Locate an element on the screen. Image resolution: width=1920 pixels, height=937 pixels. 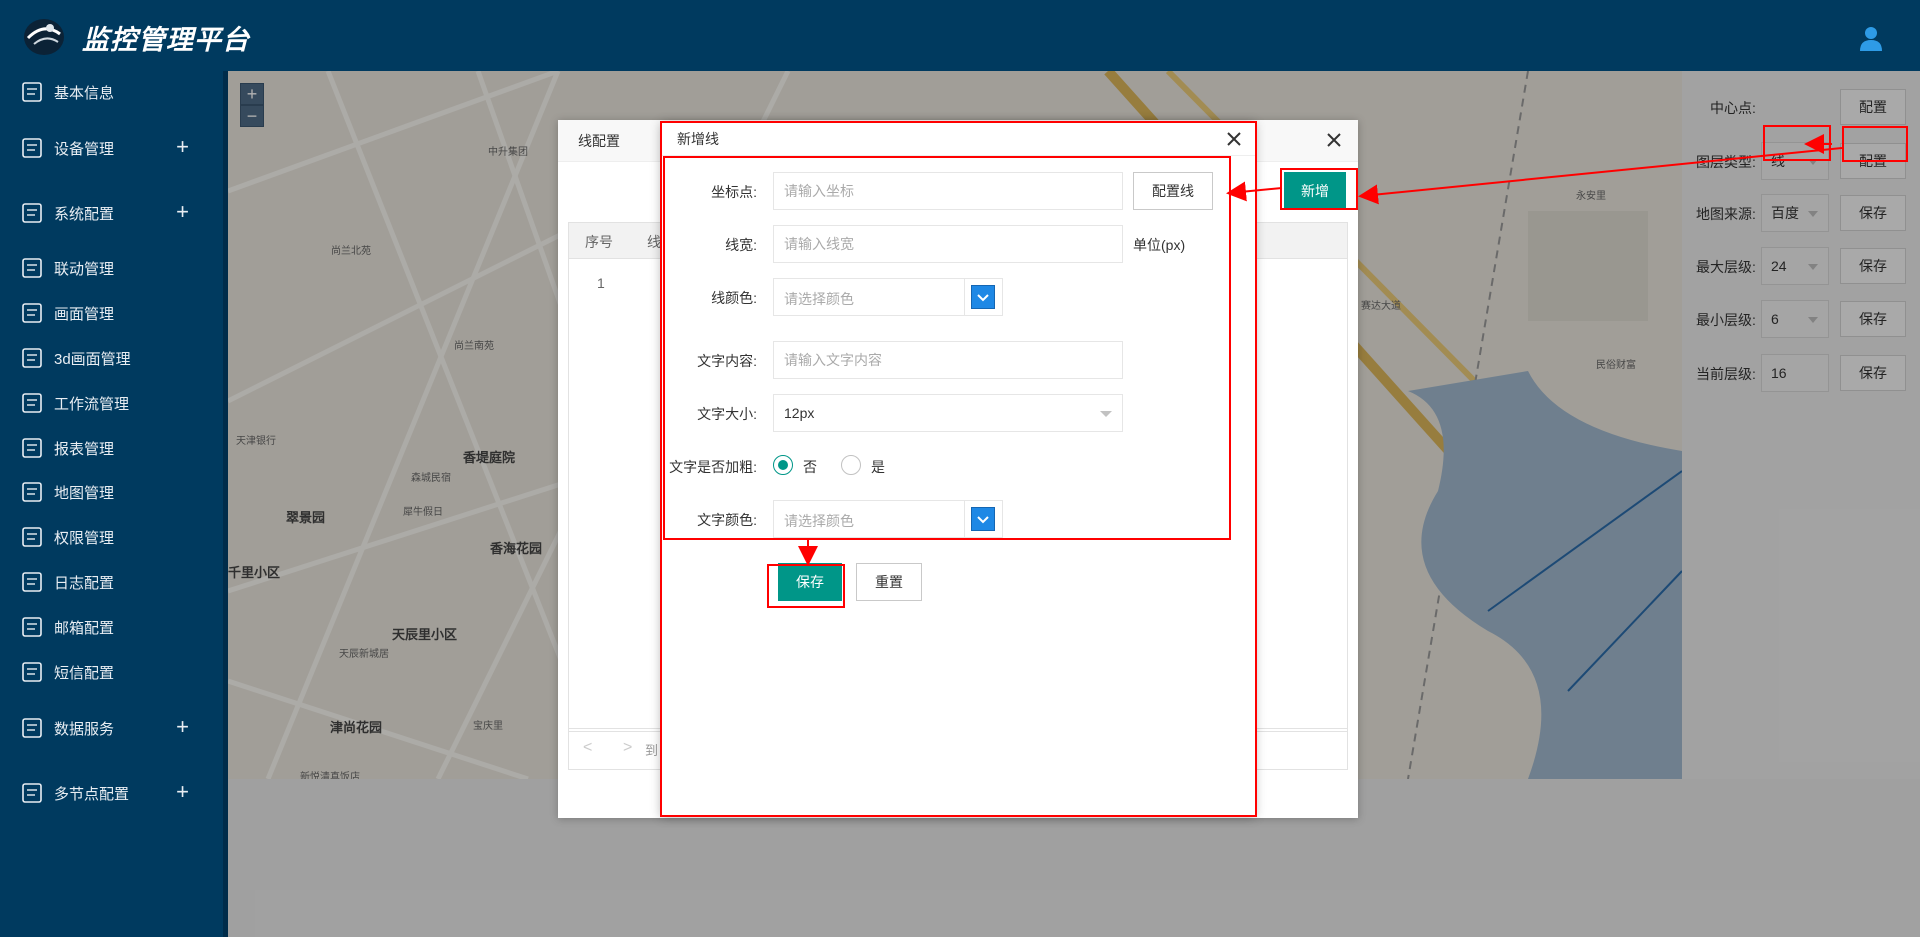
sidebar-item-label: 多节点配置 is located at coordinates (92, 794).